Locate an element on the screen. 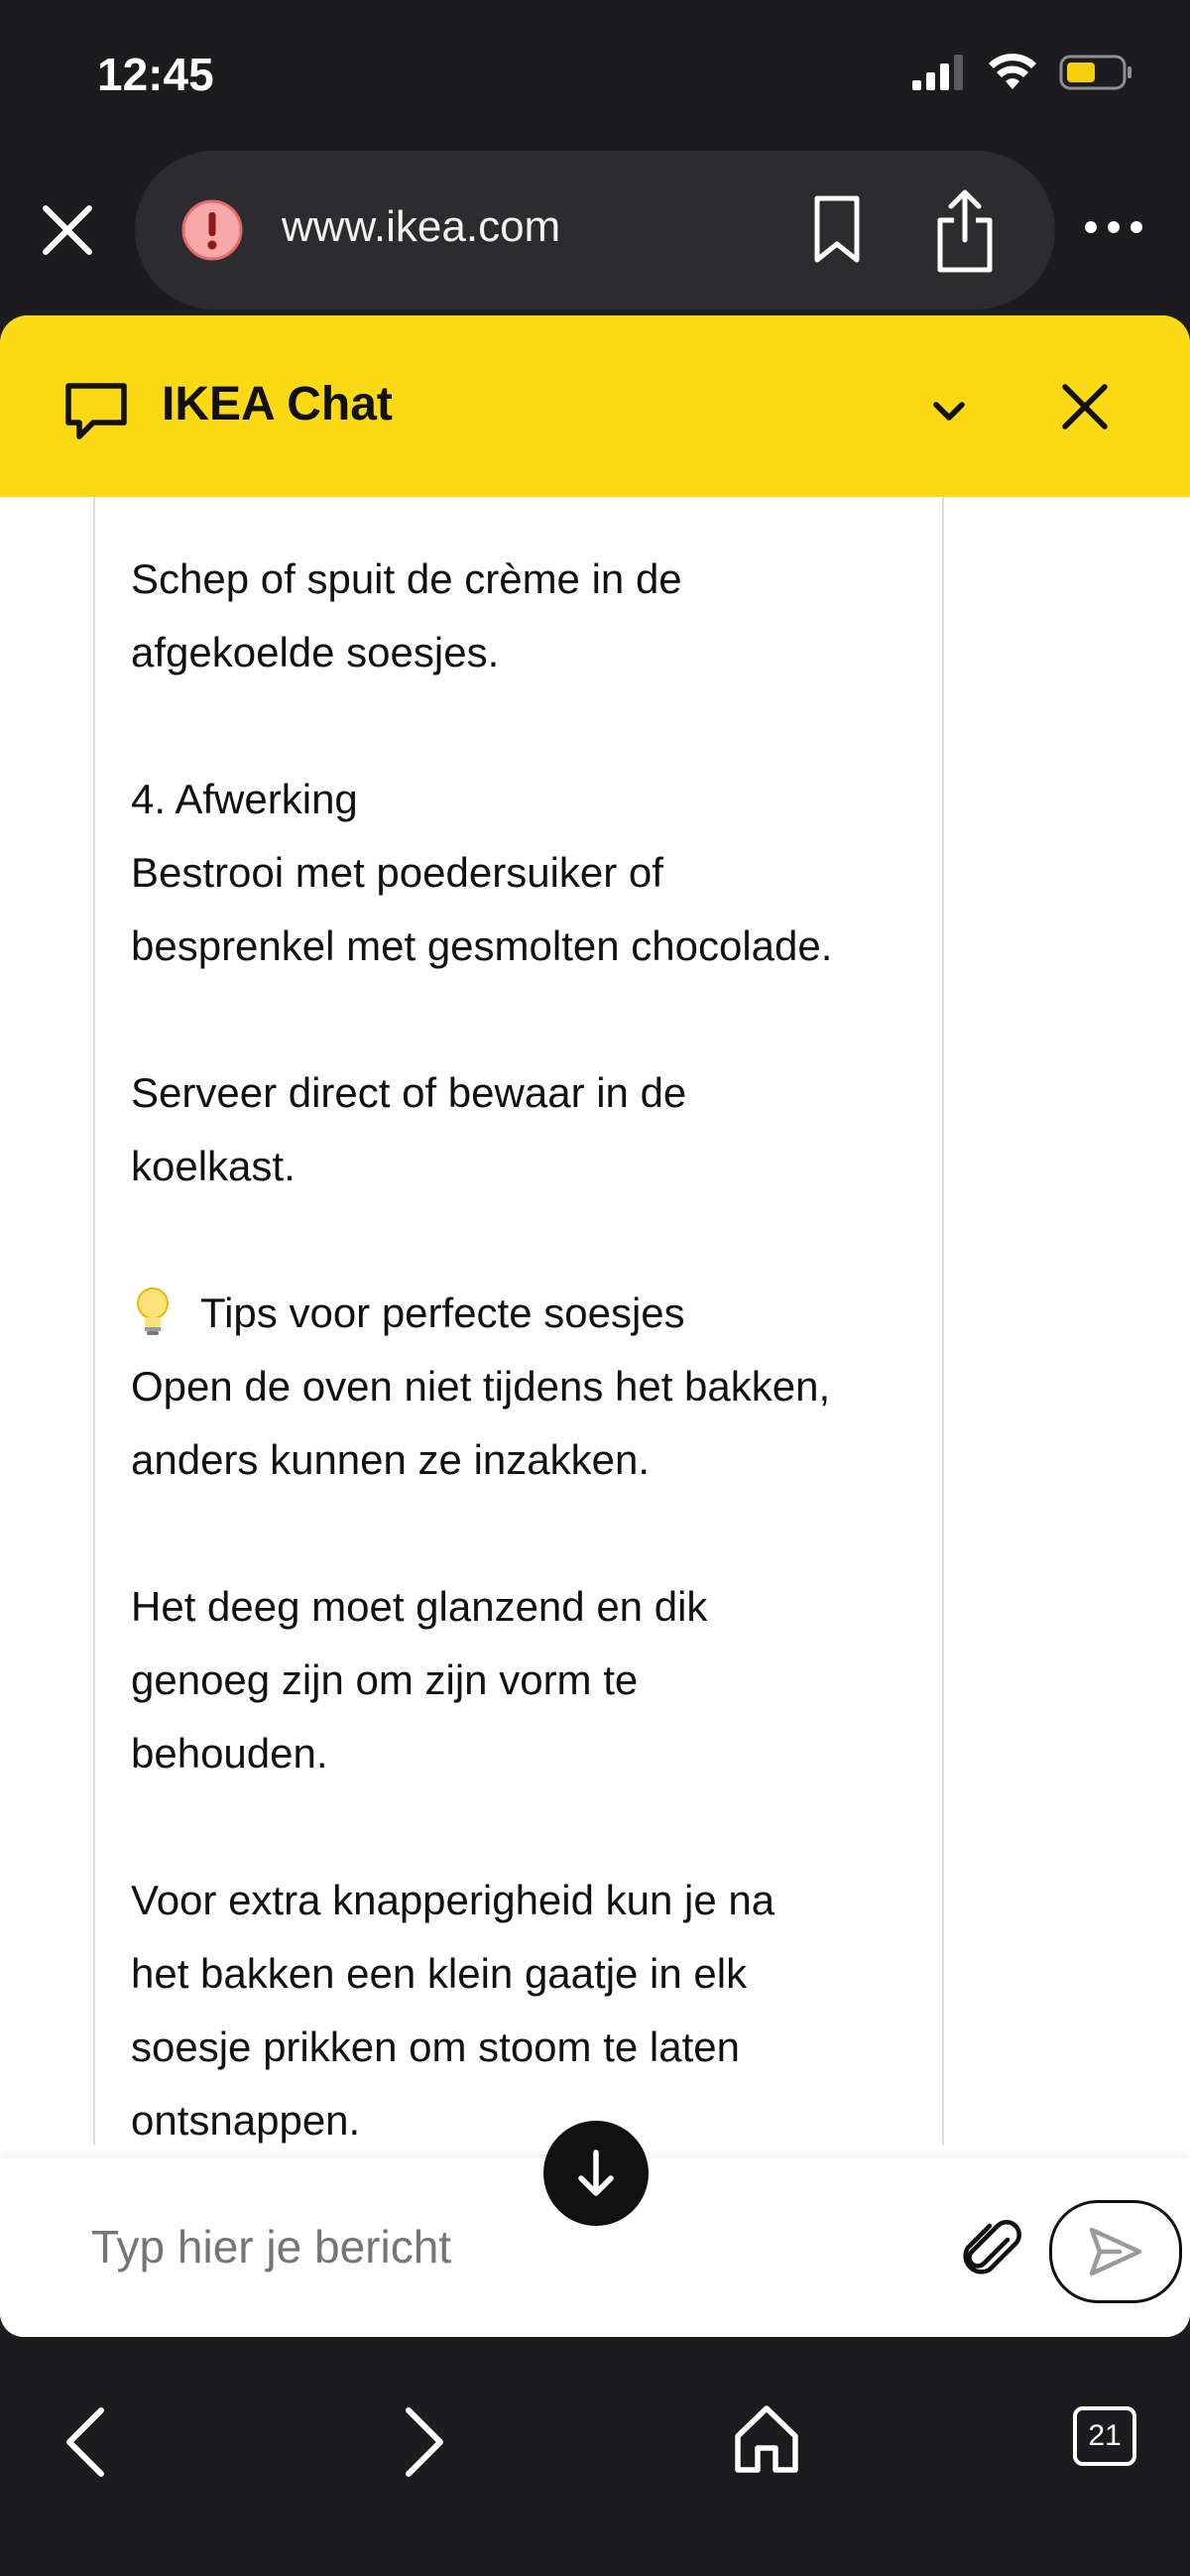 The width and height of the screenshot is (1190, 2576). tabs-icon: 21 is located at coordinates (1104, 2436).